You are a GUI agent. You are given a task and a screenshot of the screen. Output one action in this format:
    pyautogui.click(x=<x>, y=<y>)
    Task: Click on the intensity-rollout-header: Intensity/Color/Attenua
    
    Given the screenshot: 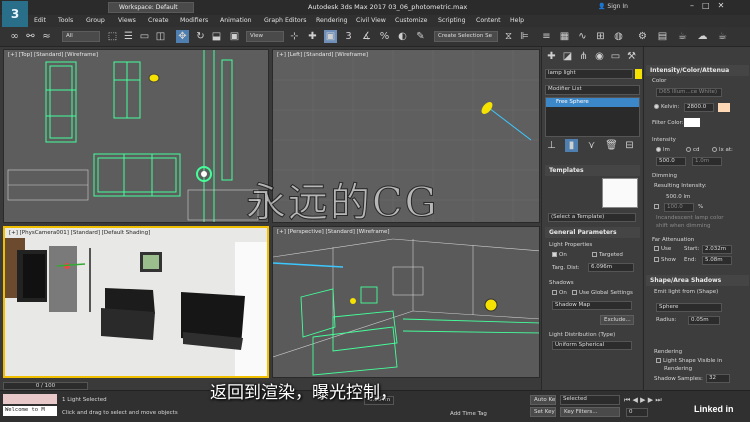 What is the action you would take?
    pyautogui.click(x=697, y=70)
    